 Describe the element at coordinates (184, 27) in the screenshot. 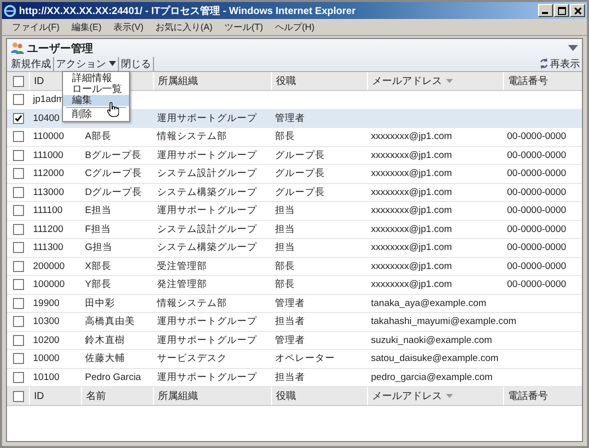

I see `menu-item: お気に入り(A)` at that location.